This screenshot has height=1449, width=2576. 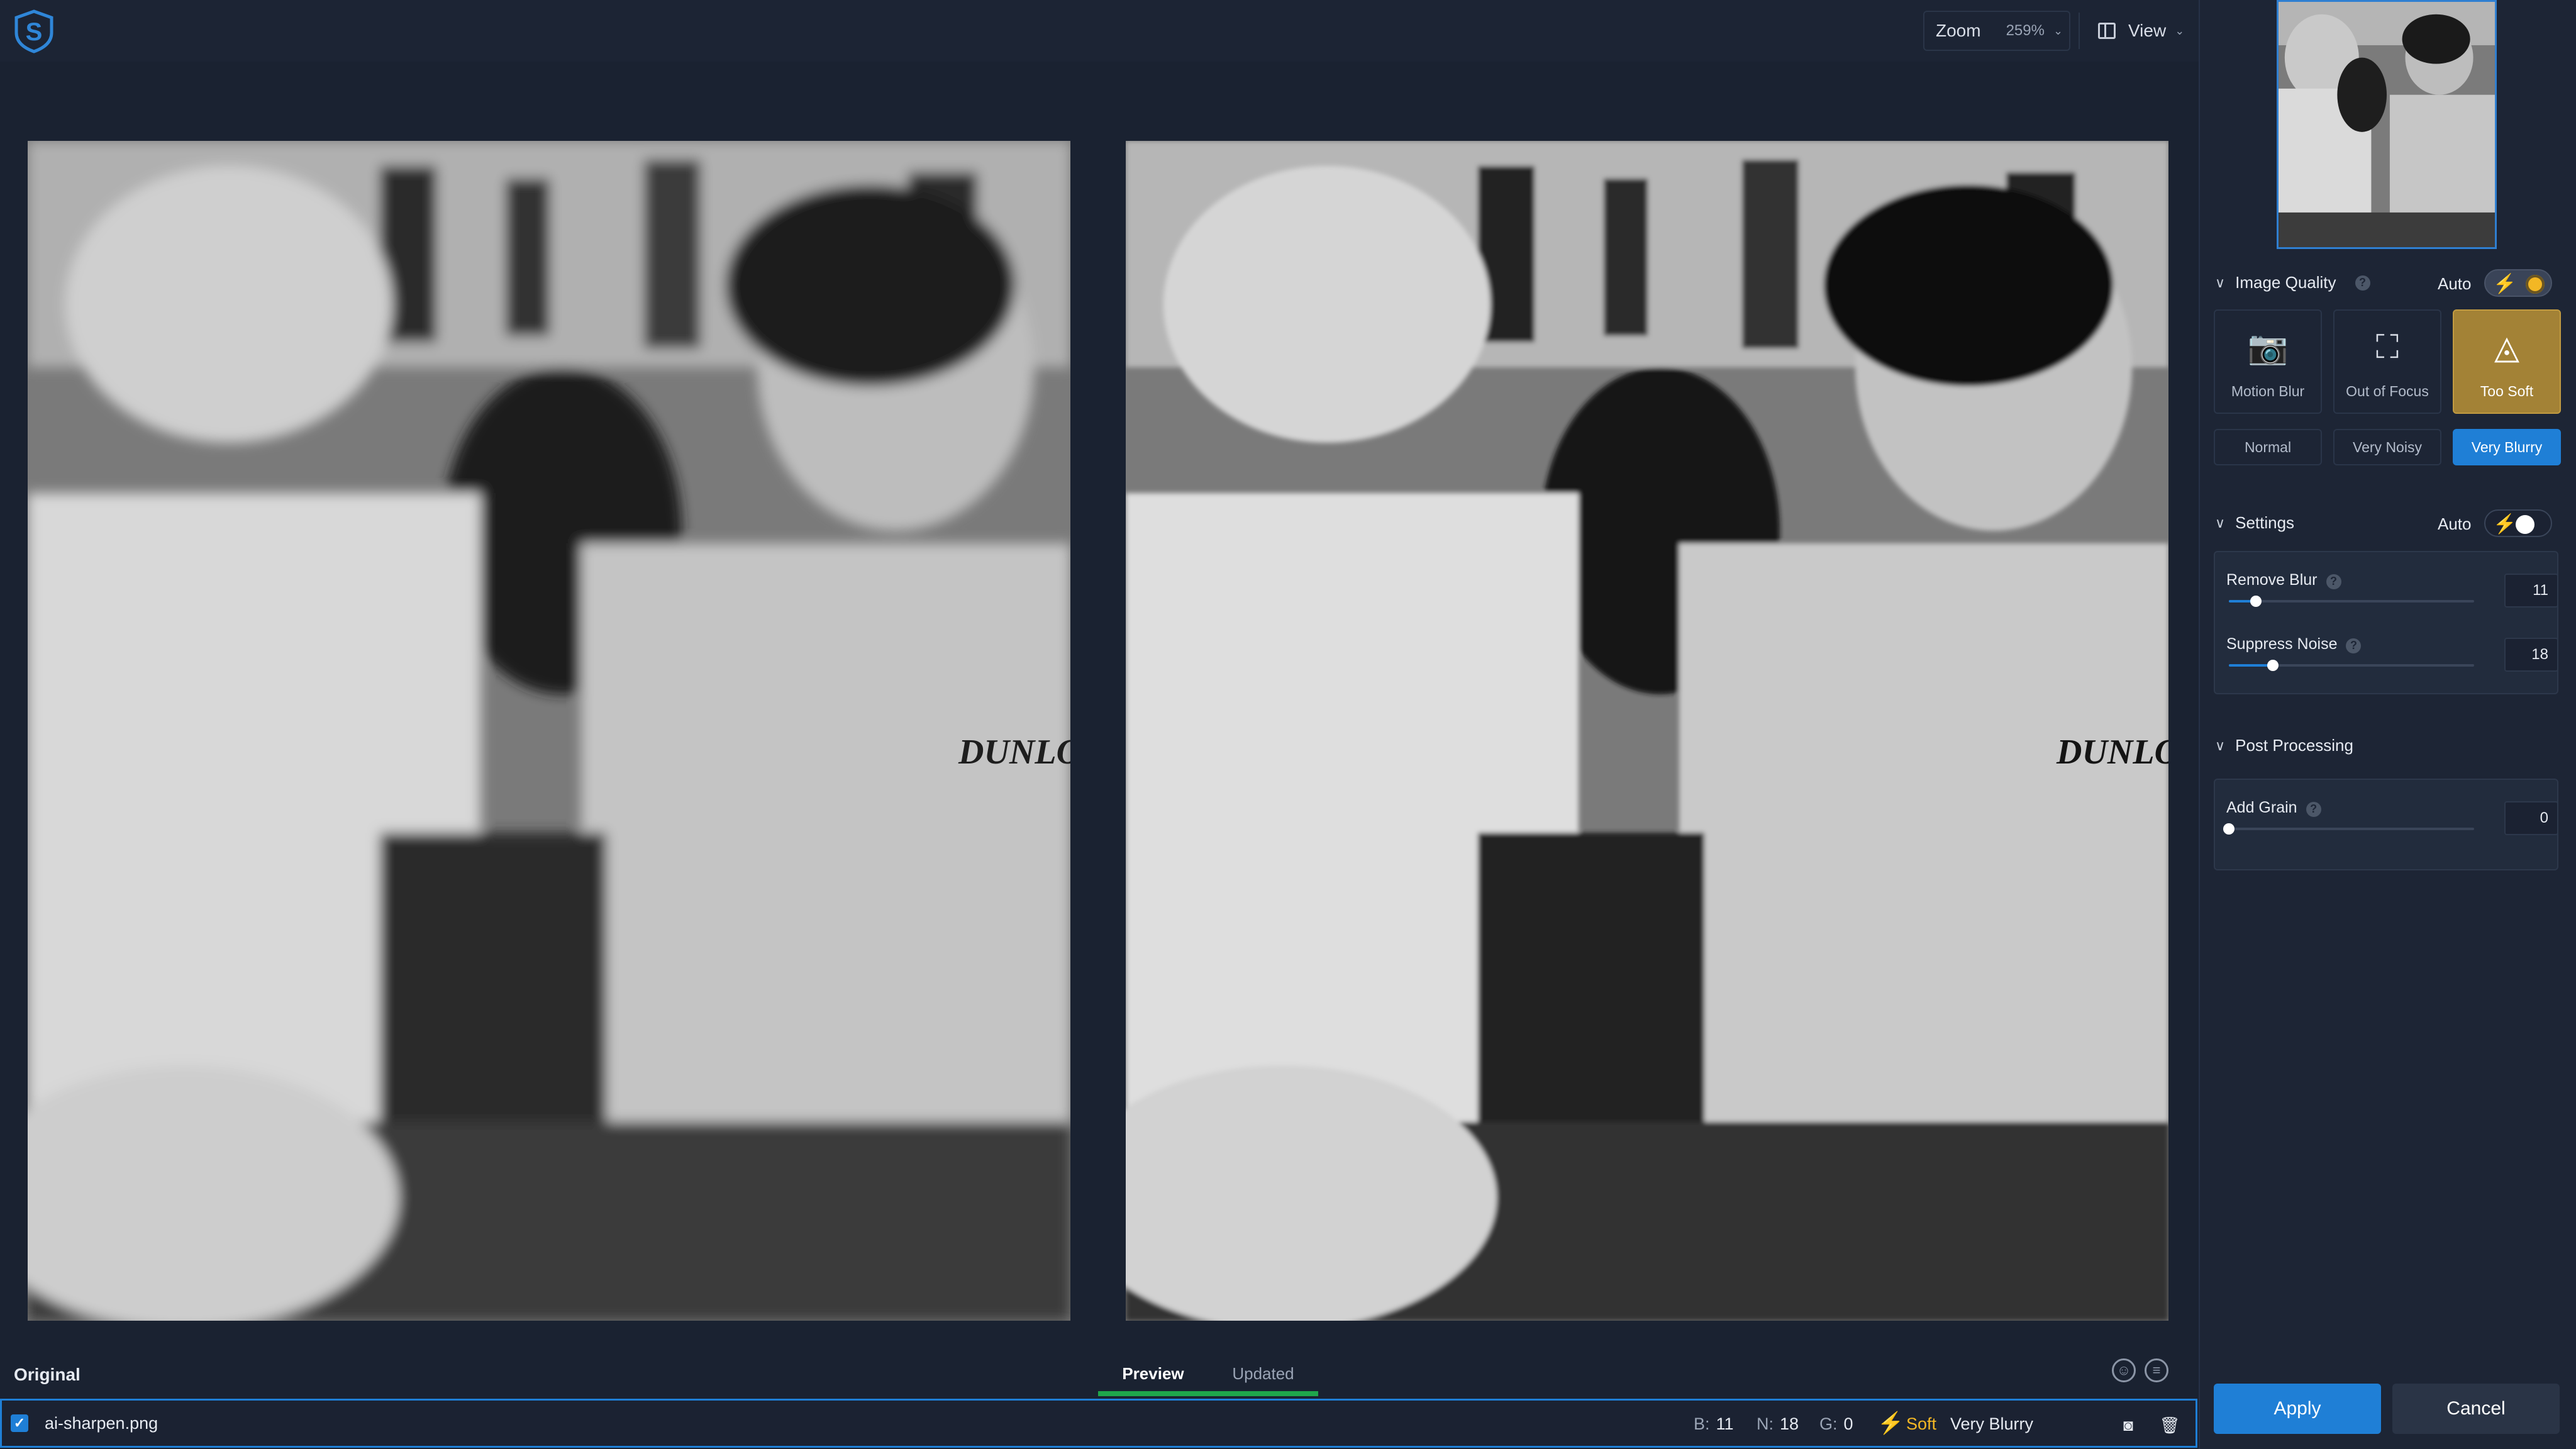 I want to click on svg-text: S, so click(x=34, y=32).